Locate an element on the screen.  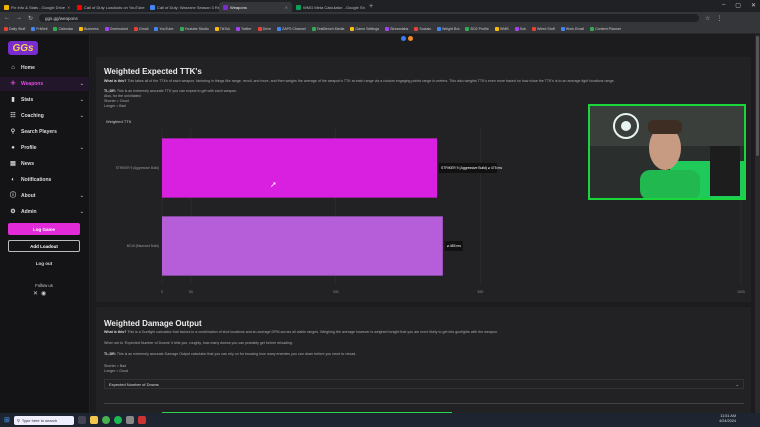
bookmark-item: Overlooked is located at coordinates (116, 28).